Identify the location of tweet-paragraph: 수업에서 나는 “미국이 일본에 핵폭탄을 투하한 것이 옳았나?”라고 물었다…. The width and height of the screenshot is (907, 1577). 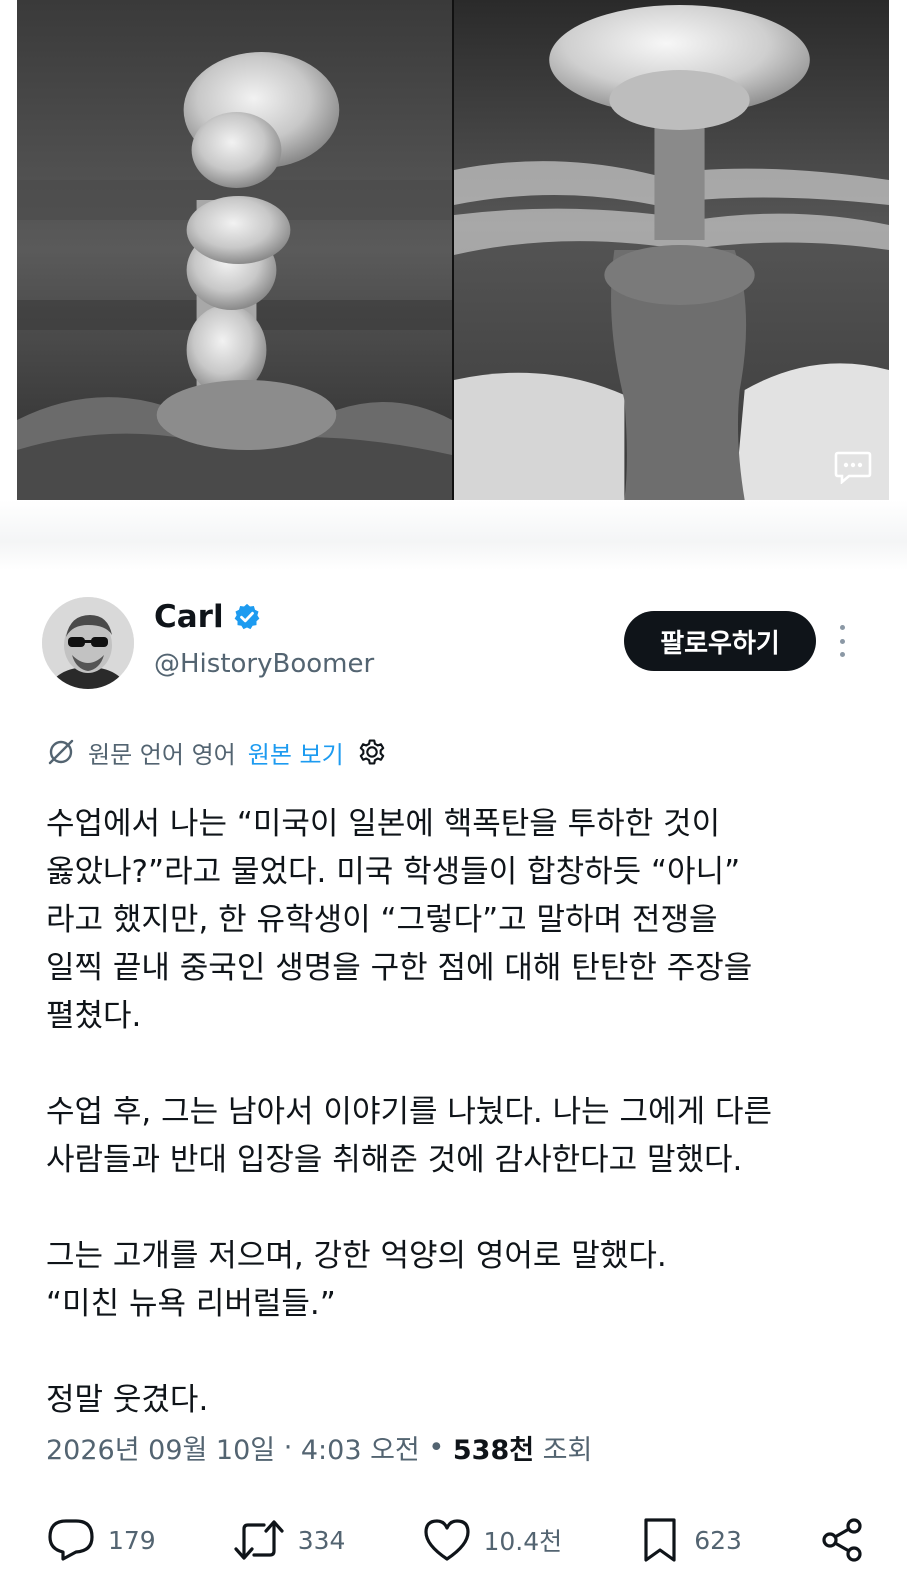
(399, 920).